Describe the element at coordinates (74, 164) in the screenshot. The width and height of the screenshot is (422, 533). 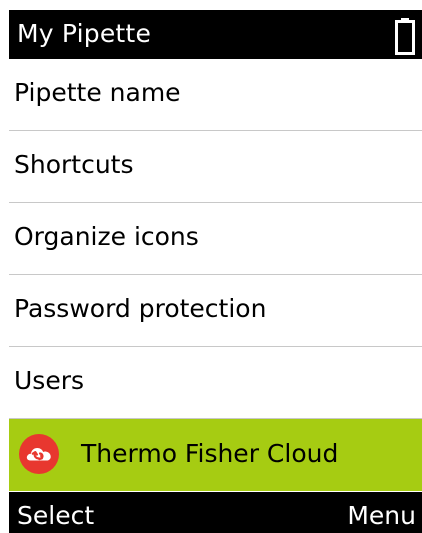
I see `menu-item-label: Shortcuts` at that location.